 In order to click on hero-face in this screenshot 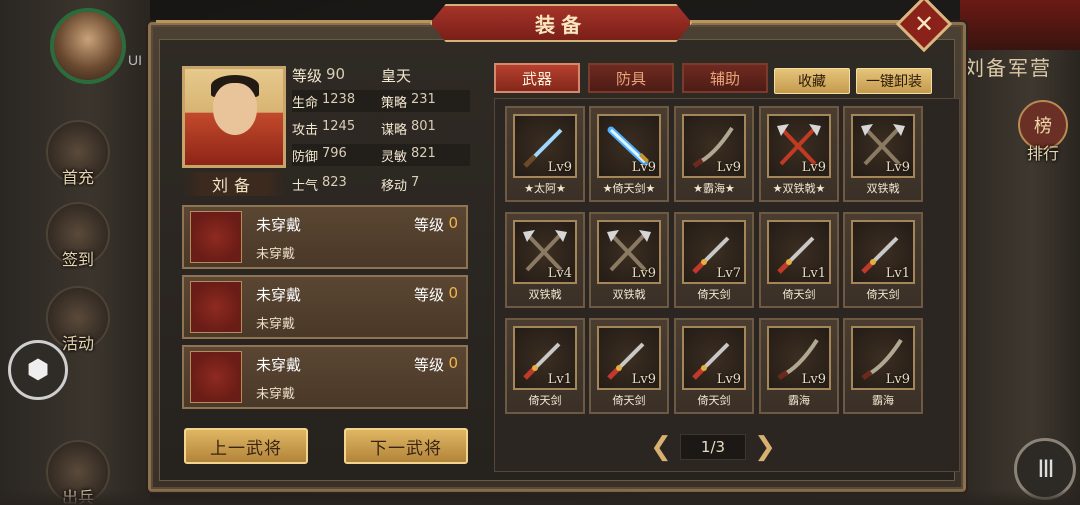, I will do `click(235, 109)`.